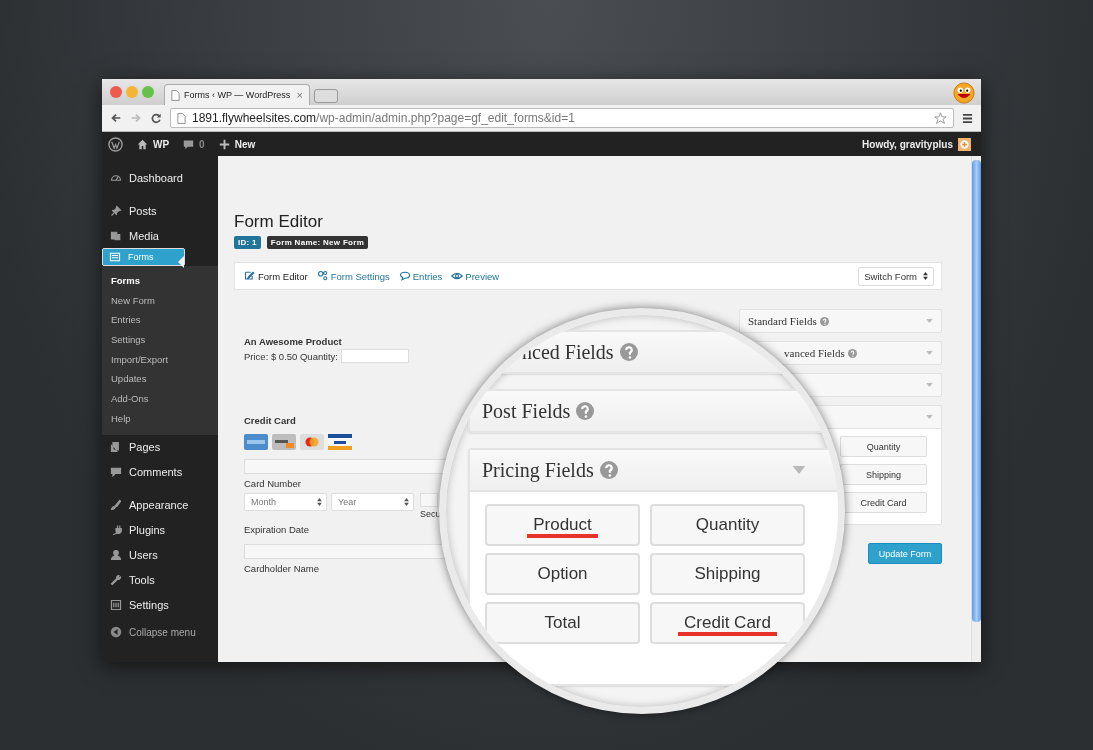  What do you see at coordinates (247, 242) in the screenshot?
I see `form-id-tag: ID: 1` at bounding box center [247, 242].